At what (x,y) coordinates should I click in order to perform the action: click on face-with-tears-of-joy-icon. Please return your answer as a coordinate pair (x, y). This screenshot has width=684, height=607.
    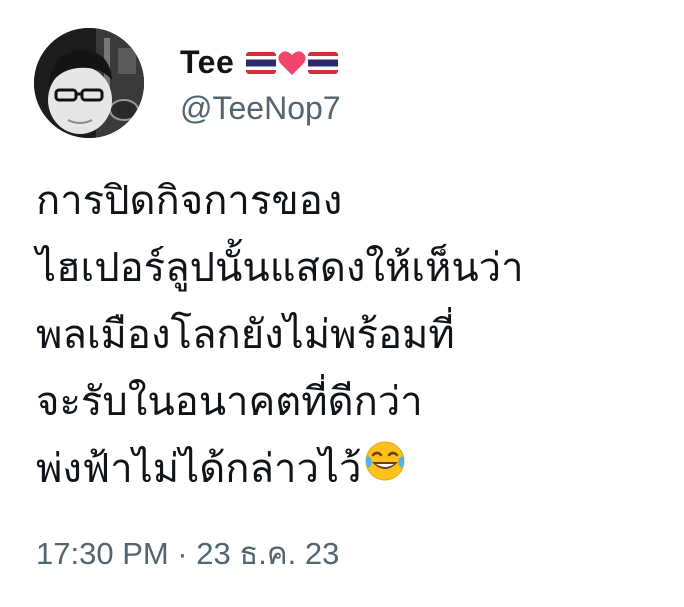
    Looking at the image, I should click on (385, 469).